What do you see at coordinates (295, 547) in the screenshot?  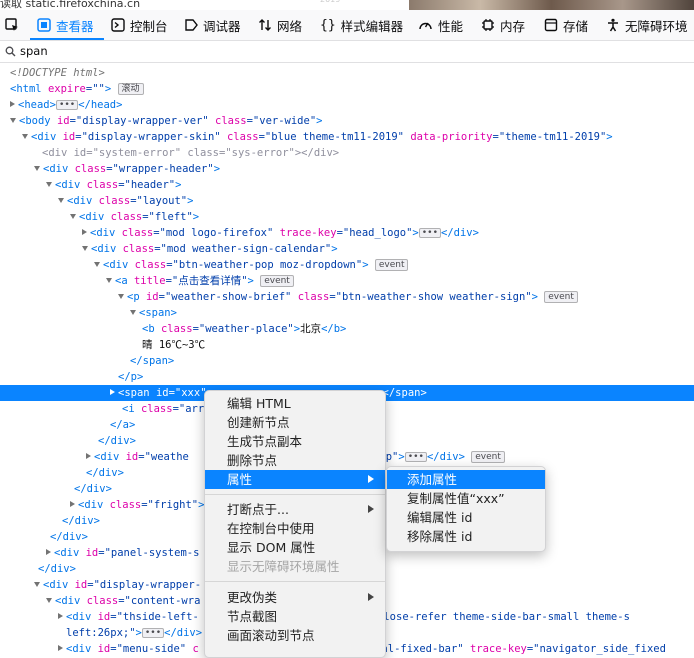 I see `menu-item-show-dom-properties: 显示 DOM 属性` at bounding box center [295, 547].